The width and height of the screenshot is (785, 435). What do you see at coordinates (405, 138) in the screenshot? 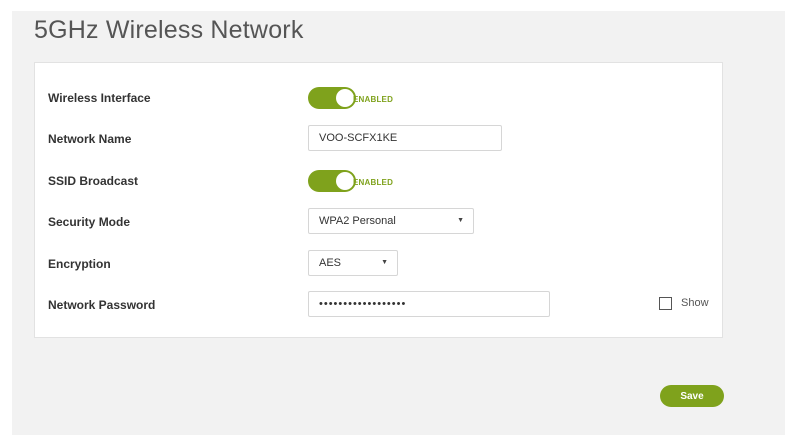
I see `network-name-input` at bounding box center [405, 138].